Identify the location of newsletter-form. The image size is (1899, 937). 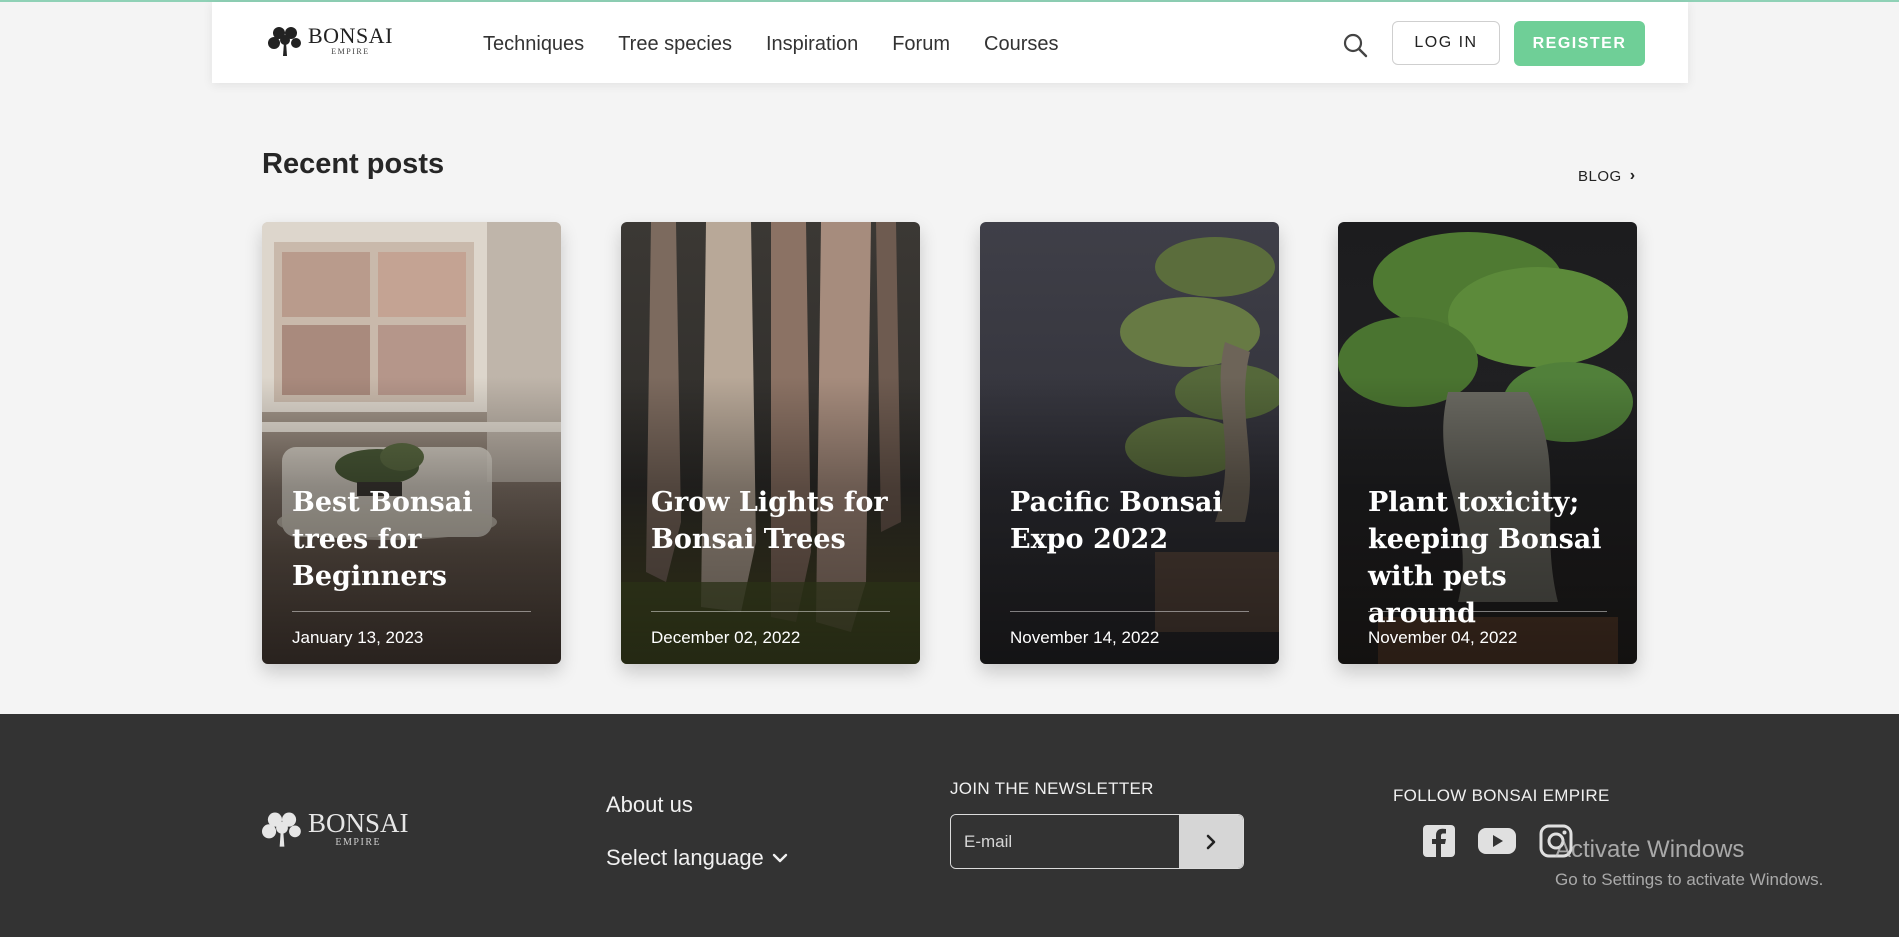
(1097, 841).